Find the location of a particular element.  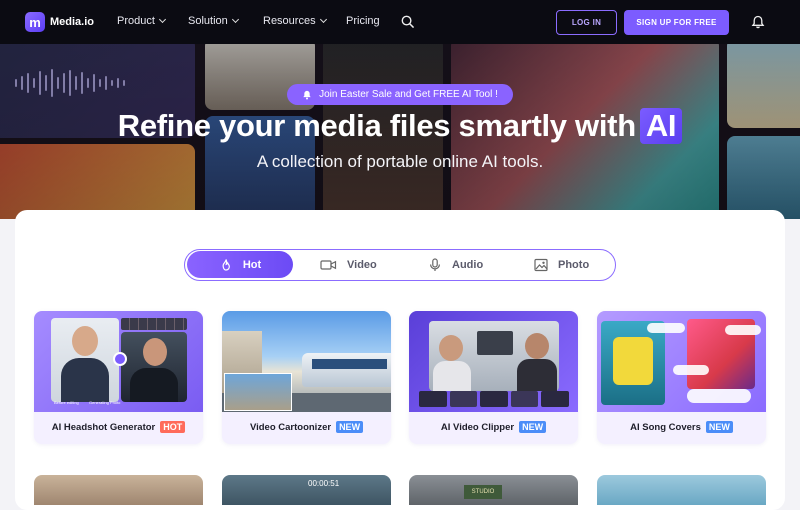

card-thumbnail: Before editing Generating Photo is located at coordinates (118, 361).